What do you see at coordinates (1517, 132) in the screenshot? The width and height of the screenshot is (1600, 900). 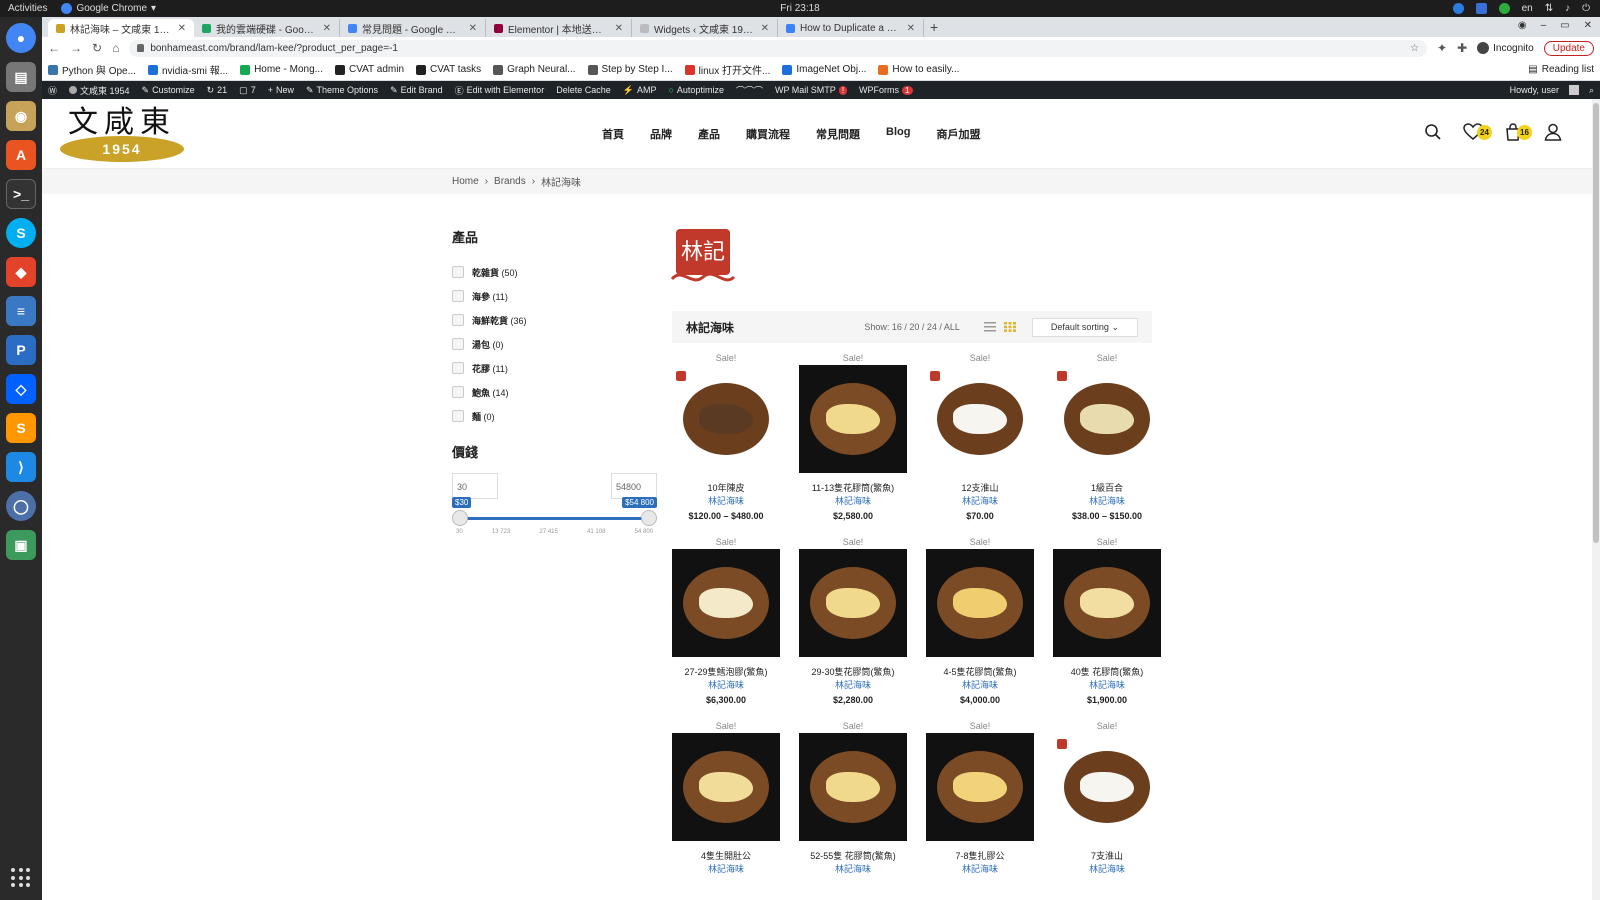 I see `cart-icon: 16` at bounding box center [1517, 132].